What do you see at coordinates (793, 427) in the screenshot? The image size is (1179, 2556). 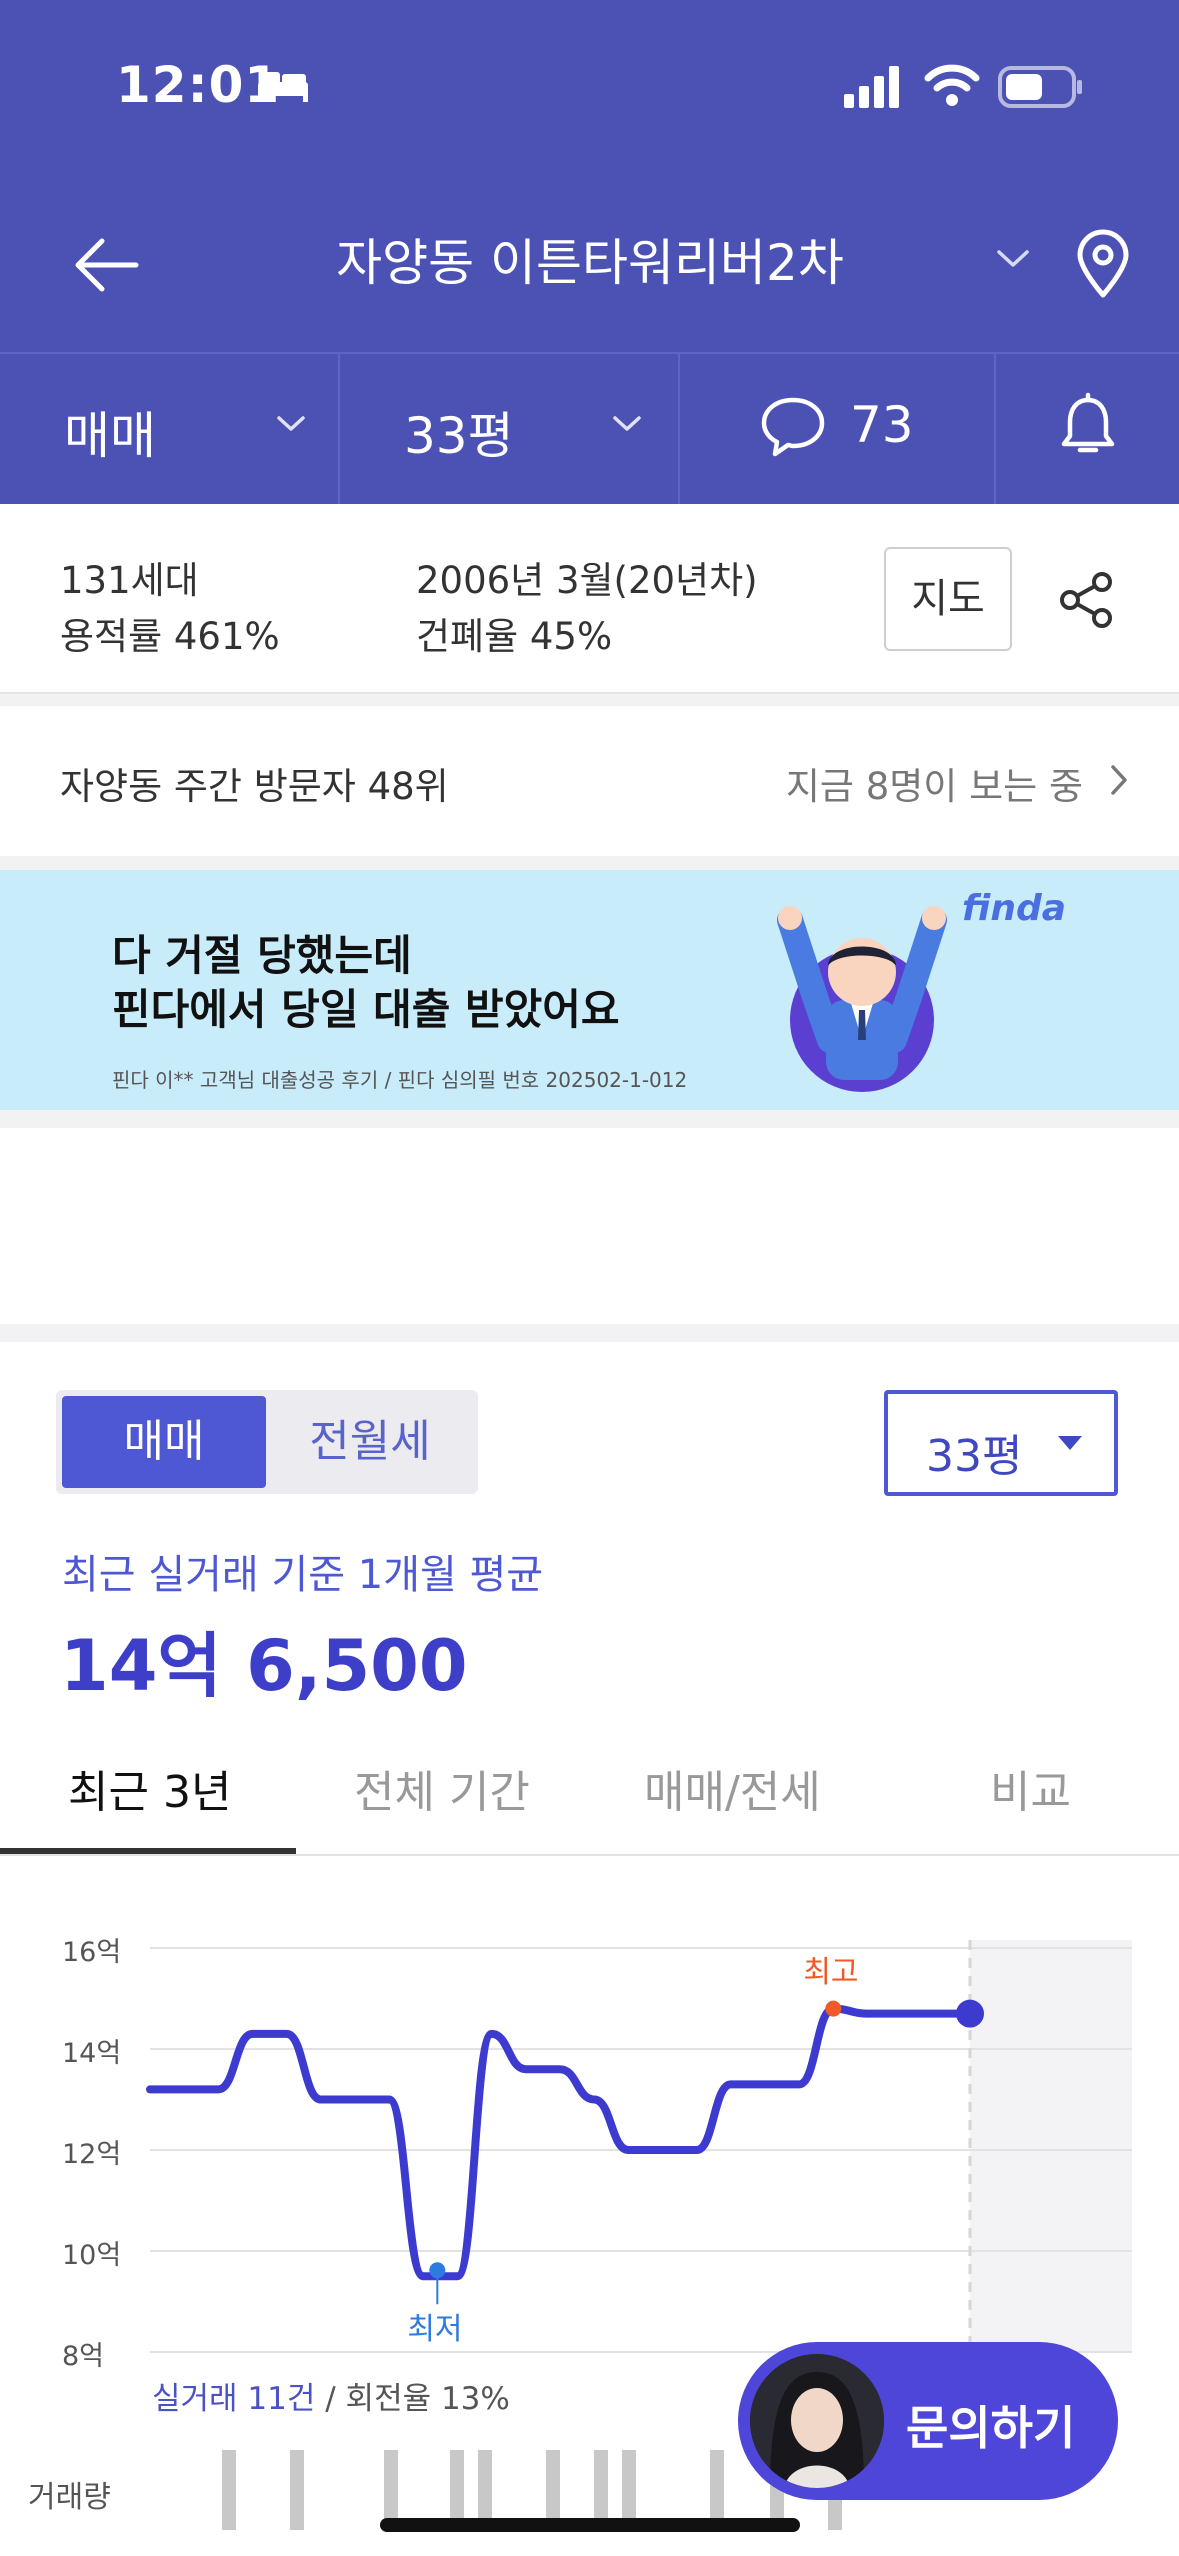 I see `speech-bubble-icon` at bounding box center [793, 427].